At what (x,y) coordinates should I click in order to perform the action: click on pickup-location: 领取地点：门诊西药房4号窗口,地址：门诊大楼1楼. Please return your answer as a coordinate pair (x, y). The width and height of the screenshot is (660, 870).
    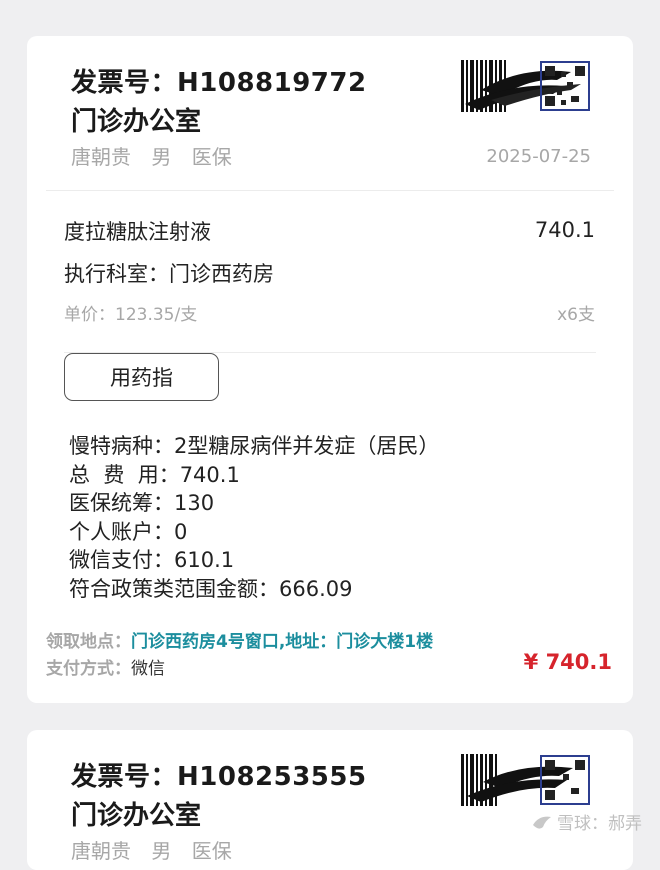
    Looking at the image, I should click on (239, 639).